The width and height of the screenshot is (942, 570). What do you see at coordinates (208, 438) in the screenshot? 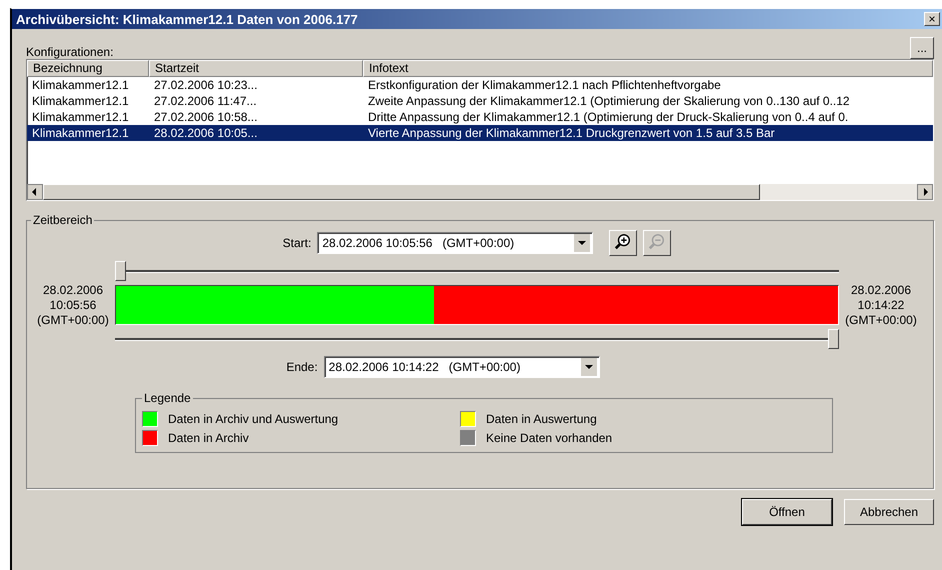
I see `legend-label: Daten in Archiv` at bounding box center [208, 438].